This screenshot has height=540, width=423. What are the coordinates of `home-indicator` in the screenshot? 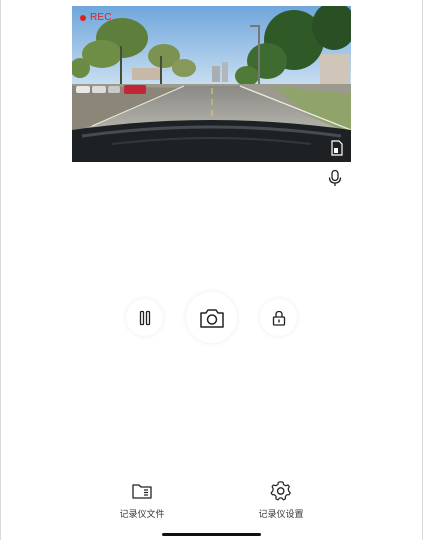 It's located at (211, 534).